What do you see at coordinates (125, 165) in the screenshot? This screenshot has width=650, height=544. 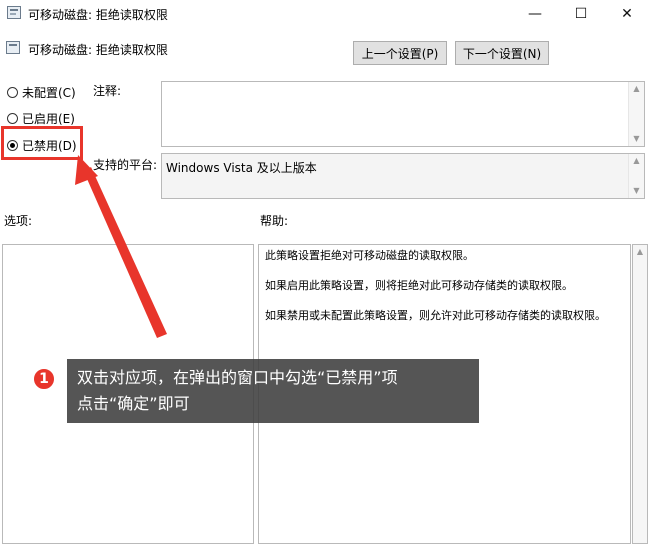 I see `platform-label: 支持的平台:` at bounding box center [125, 165].